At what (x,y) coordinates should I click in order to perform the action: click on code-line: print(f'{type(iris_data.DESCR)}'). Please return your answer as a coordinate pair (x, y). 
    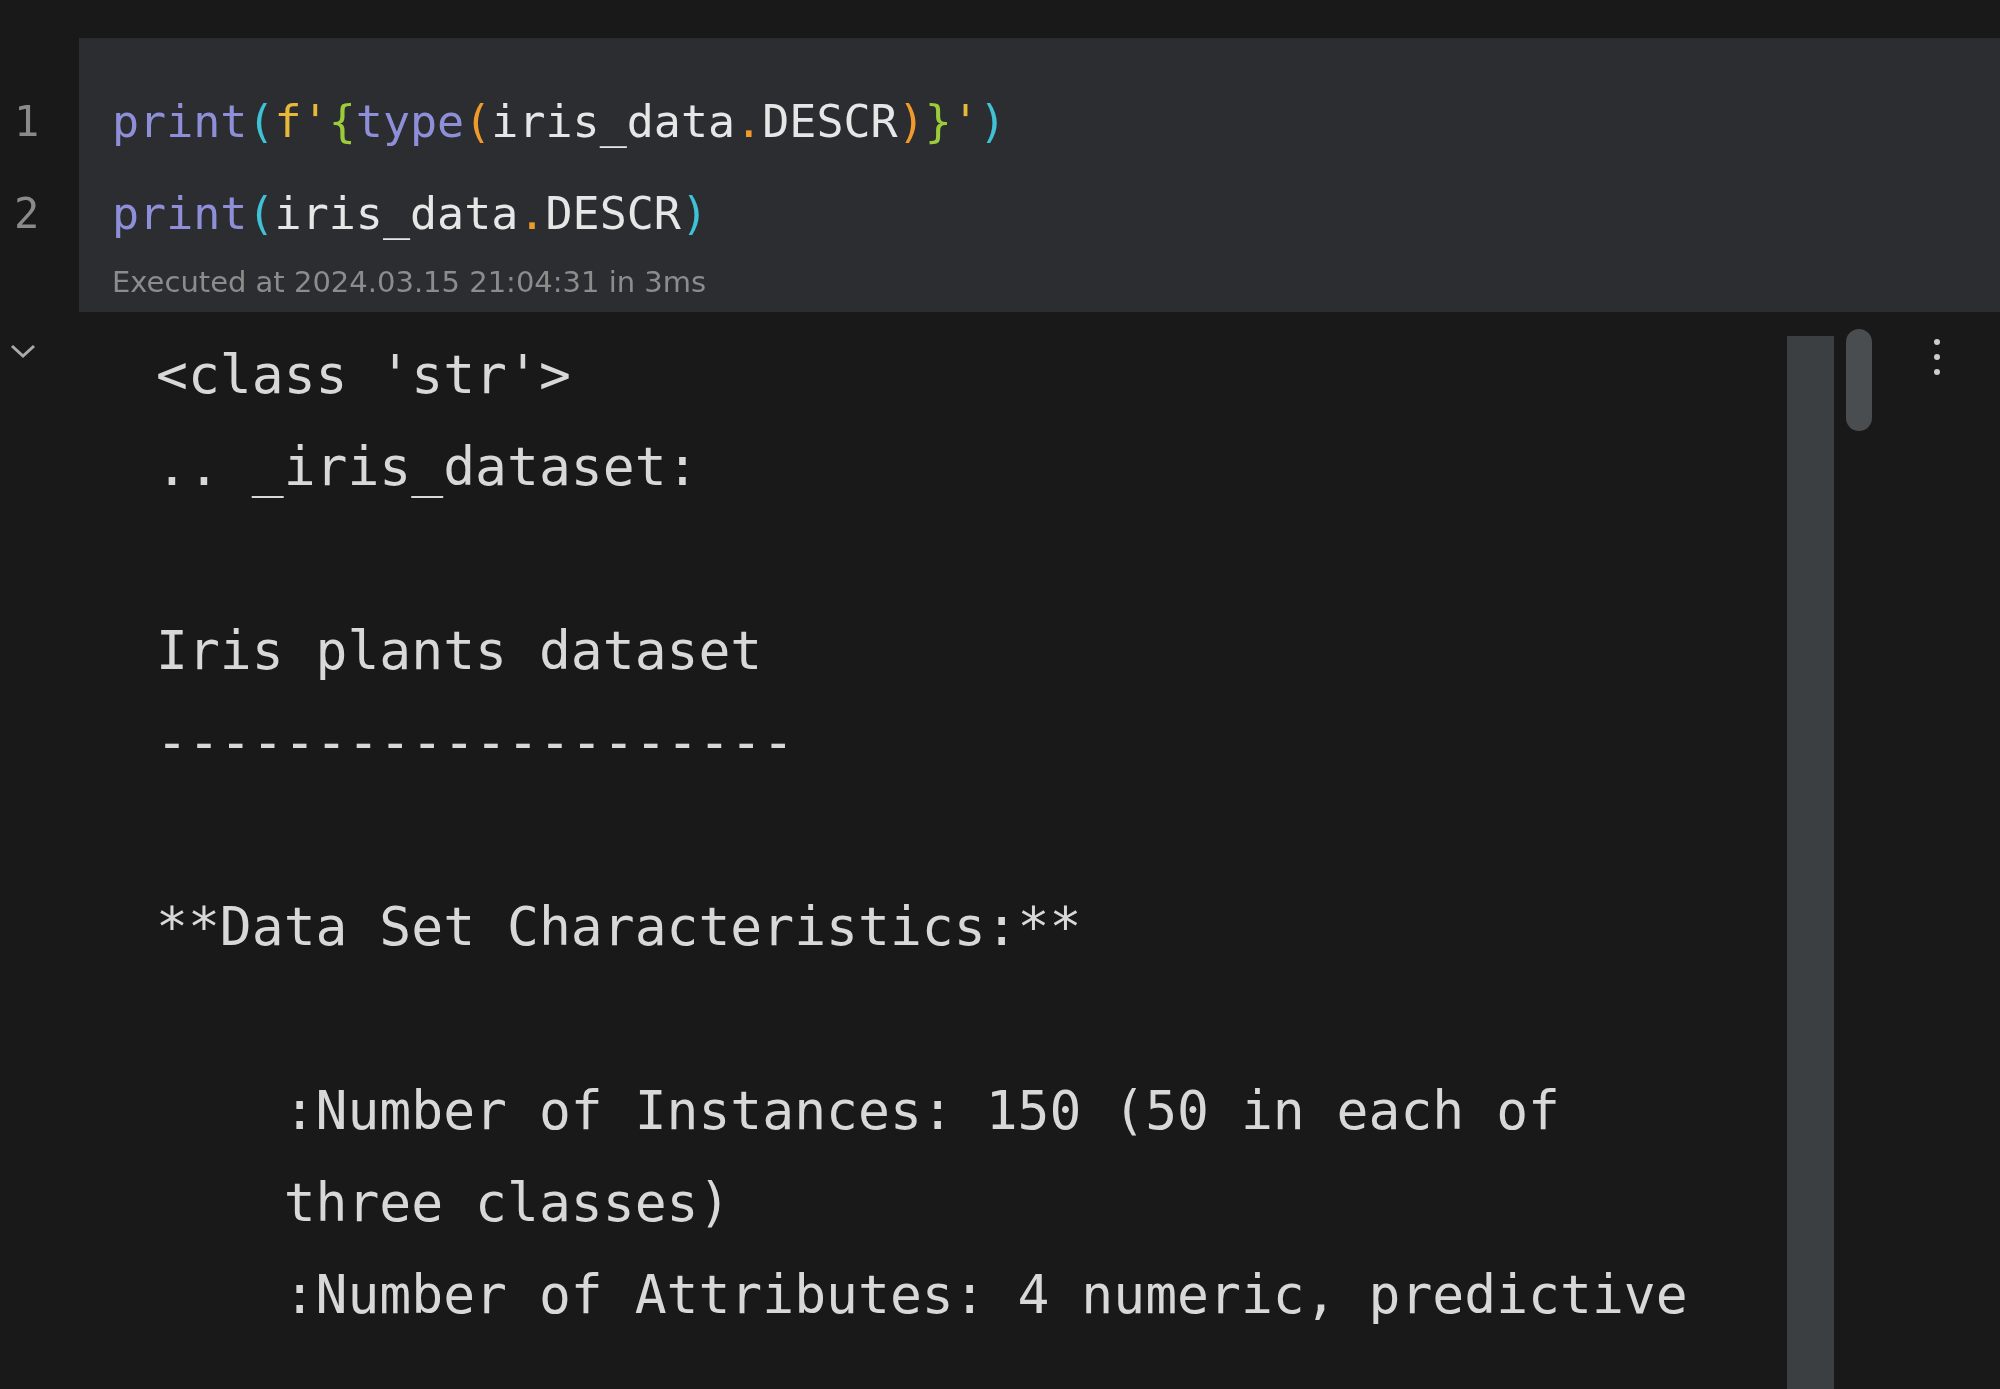
    Looking at the image, I should click on (560, 122).